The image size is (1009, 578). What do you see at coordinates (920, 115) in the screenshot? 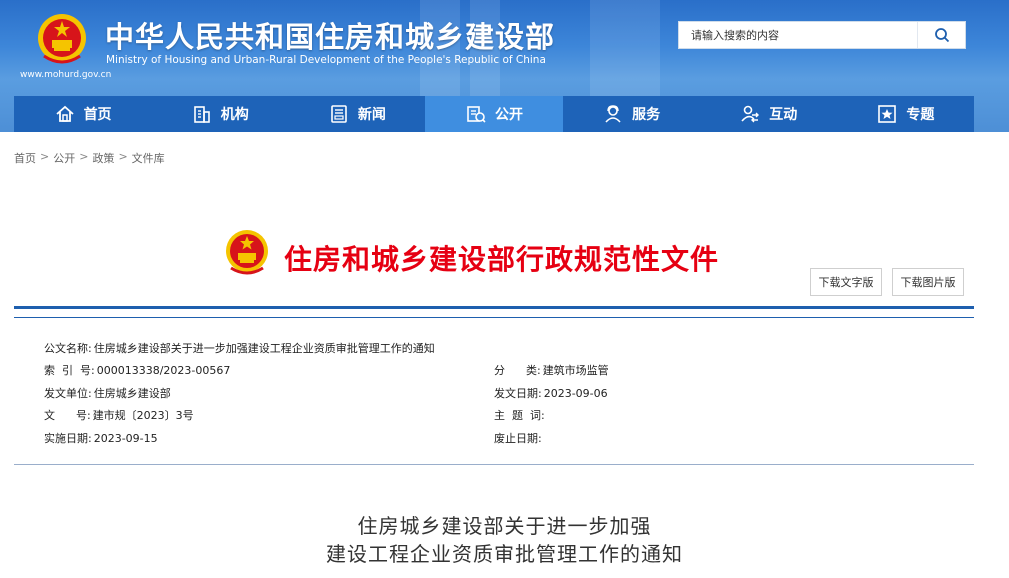
I see `nav-label: 专题` at bounding box center [920, 115].